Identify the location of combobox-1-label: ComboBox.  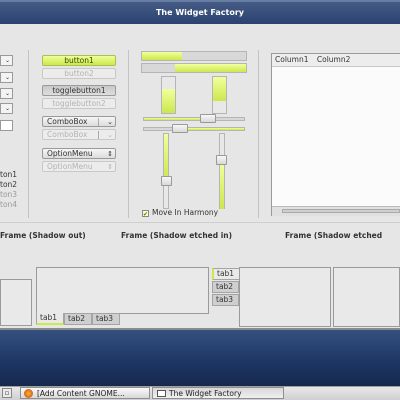
(67, 121).